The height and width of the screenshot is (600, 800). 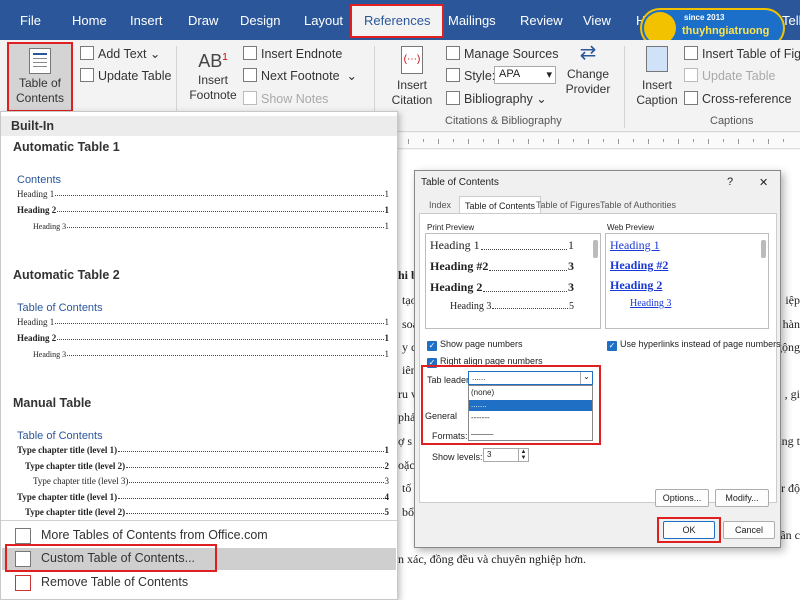 What do you see at coordinates (203, 338) in the screenshot?
I see `toc-preview-line: Heading 2 1` at bounding box center [203, 338].